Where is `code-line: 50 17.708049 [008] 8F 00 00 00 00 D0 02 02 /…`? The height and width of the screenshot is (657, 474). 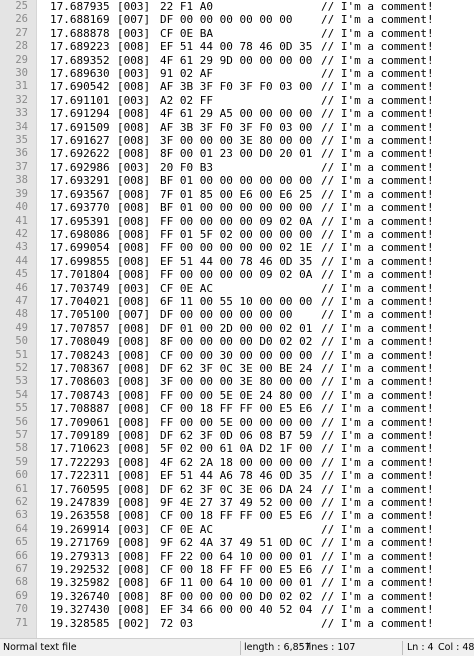
code-line: 50 17.708049 [008] 8F 00 00 00 00 D0 02 02 /… is located at coordinates (237, 341).